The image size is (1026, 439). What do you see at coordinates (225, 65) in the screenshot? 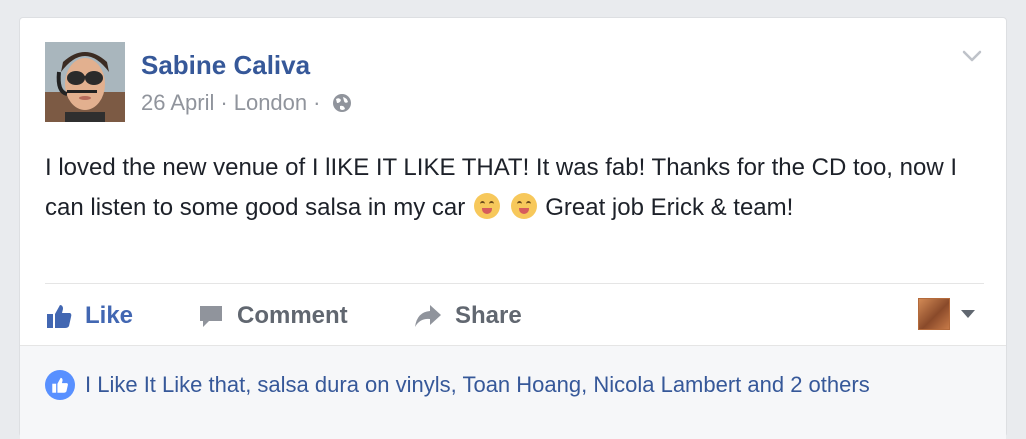
I see `author-name-link: Sabine Caliva` at bounding box center [225, 65].